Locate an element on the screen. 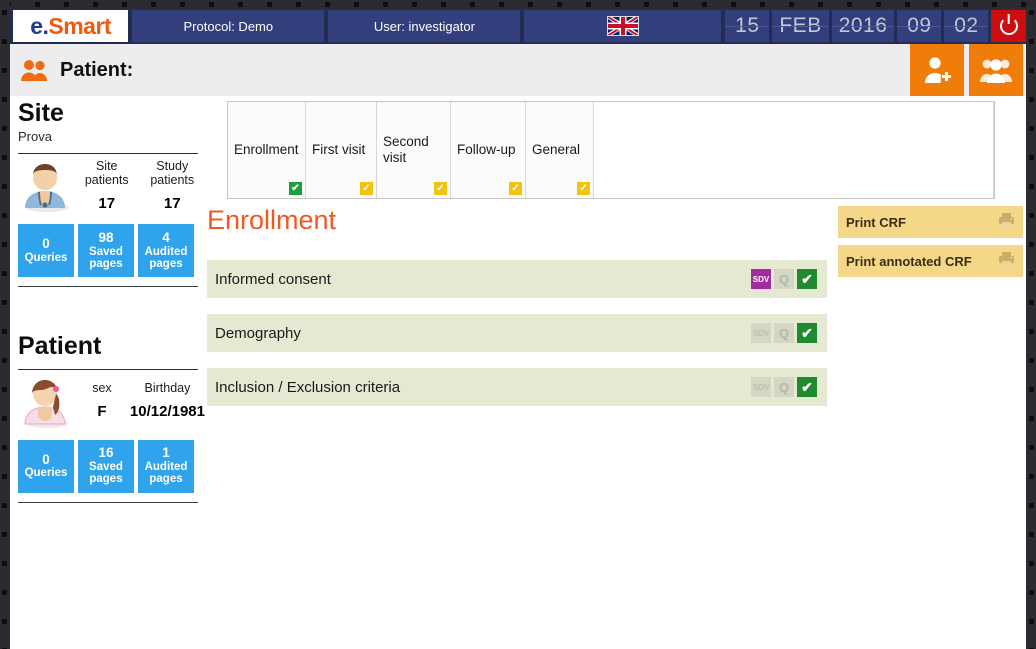  field-value: 10/12/1981 is located at coordinates (167, 411).